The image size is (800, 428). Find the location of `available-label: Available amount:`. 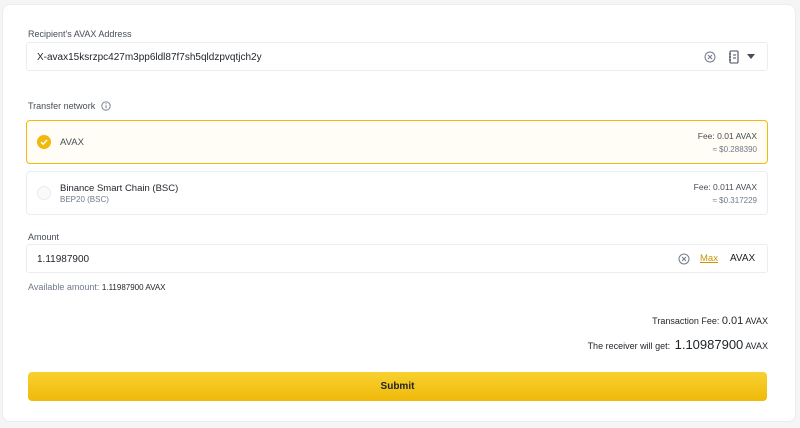

available-label: Available amount: is located at coordinates (64, 287).